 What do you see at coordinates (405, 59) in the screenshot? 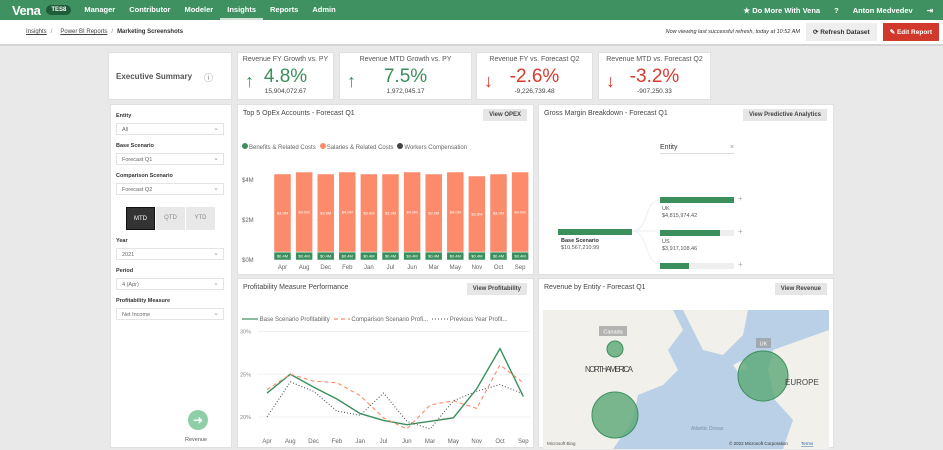
I see `kpi-title: Revenue MTD Growth vs. PY` at bounding box center [405, 59].